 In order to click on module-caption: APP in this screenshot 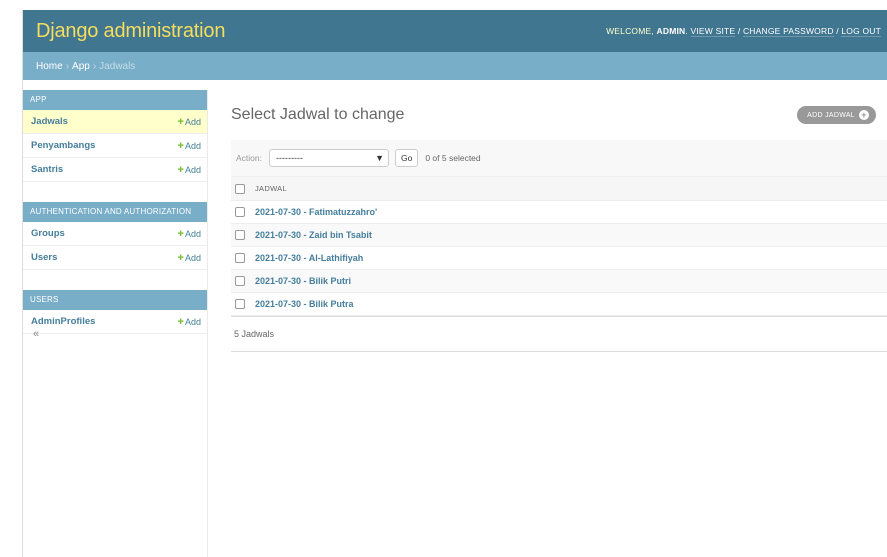, I will do `click(115, 100)`.